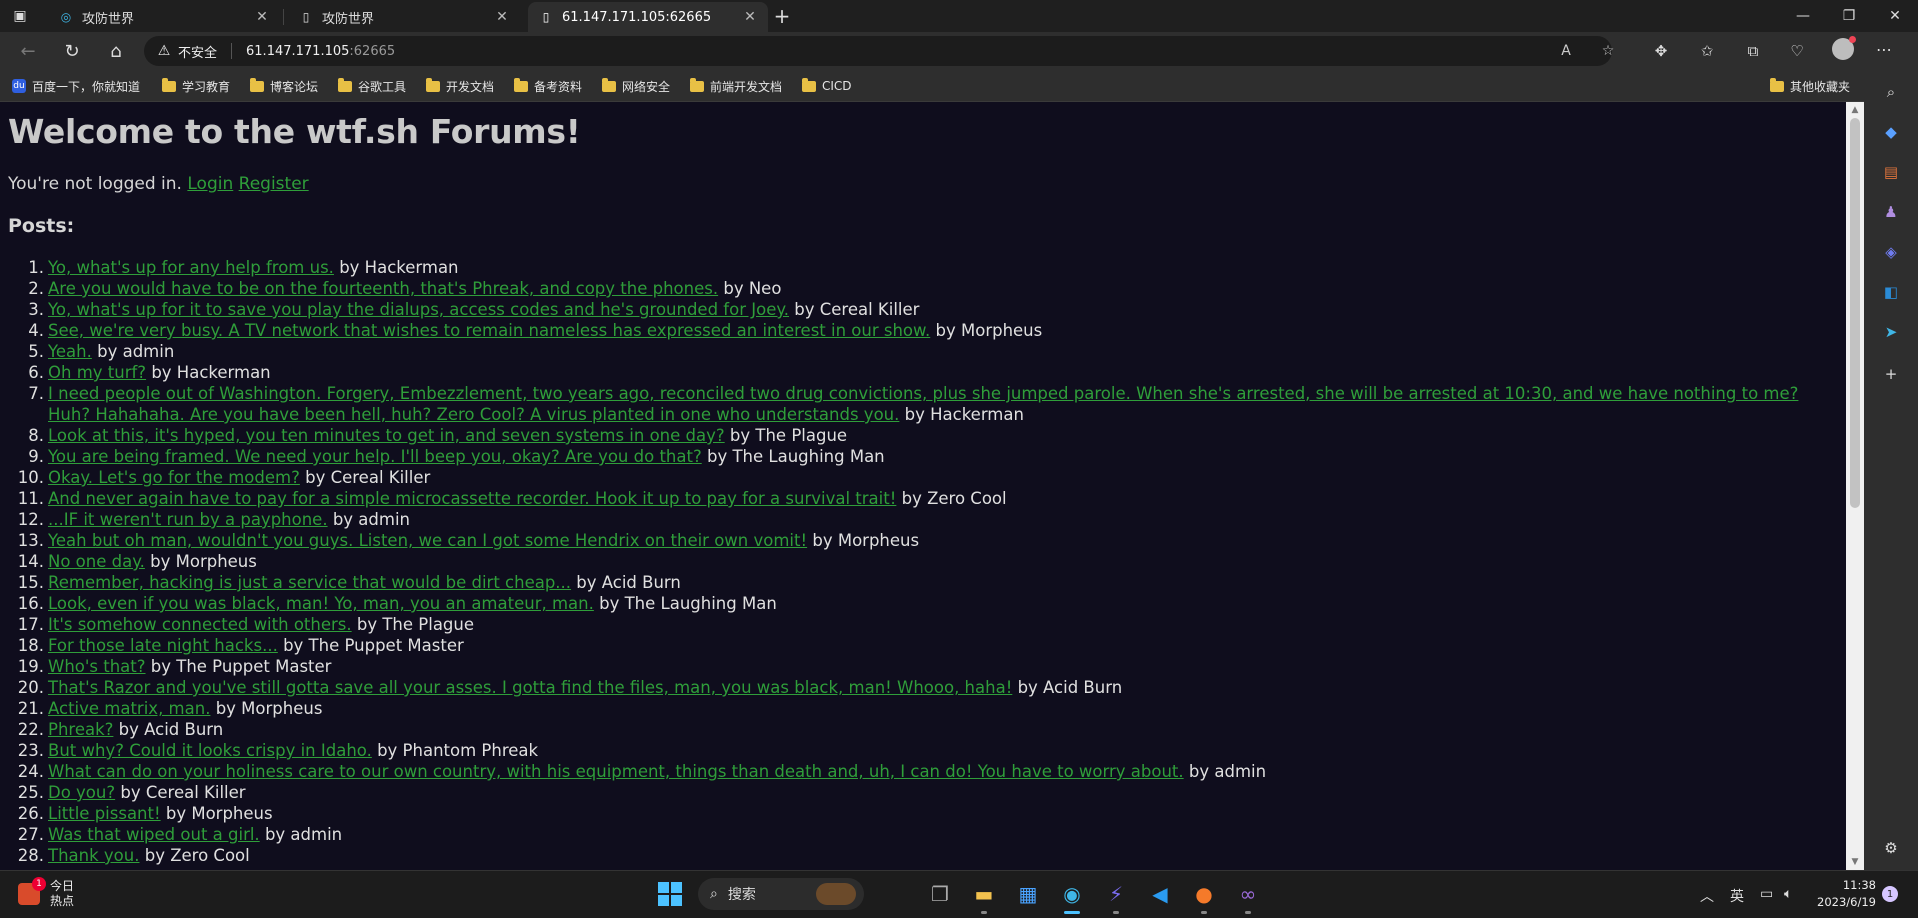  What do you see at coordinates (1797, 51) in the screenshot?
I see `browser-essentials-icon: ♡` at bounding box center [1797, 51].